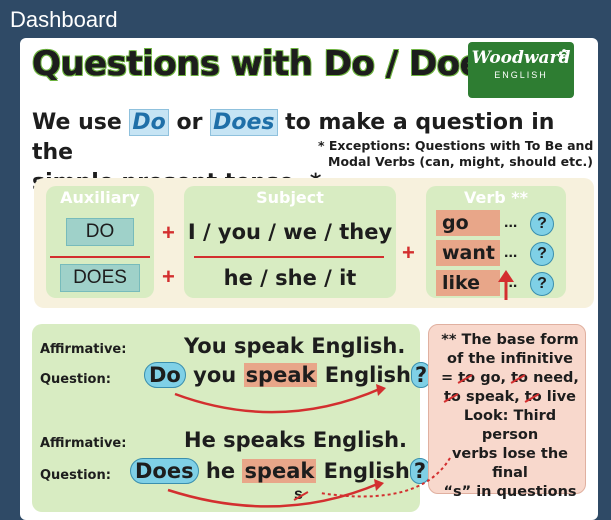  Describe the element at coordinates (510, 397) in the screenshot. I see `rule-line: to speak, to live` at that location.